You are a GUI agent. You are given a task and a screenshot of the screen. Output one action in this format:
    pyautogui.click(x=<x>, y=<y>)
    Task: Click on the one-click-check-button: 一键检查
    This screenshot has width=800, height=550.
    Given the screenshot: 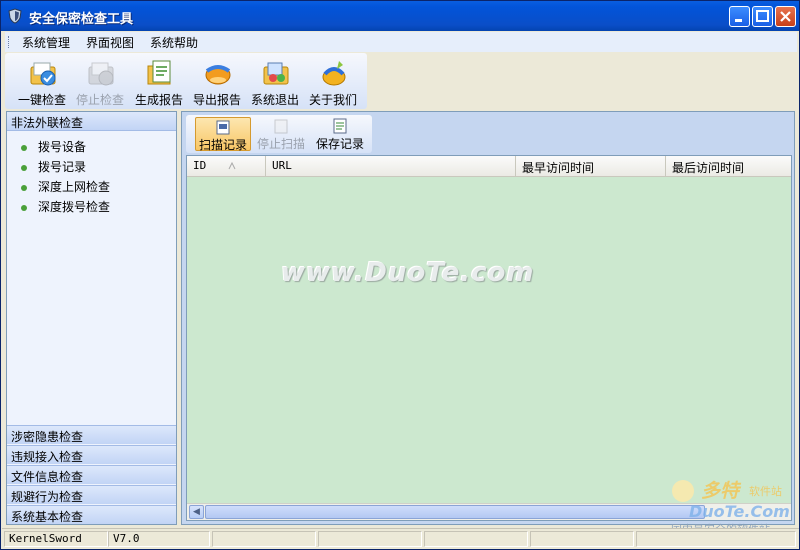 What is the action you would take?
    pyautogui.click(x=42, y=82)
    